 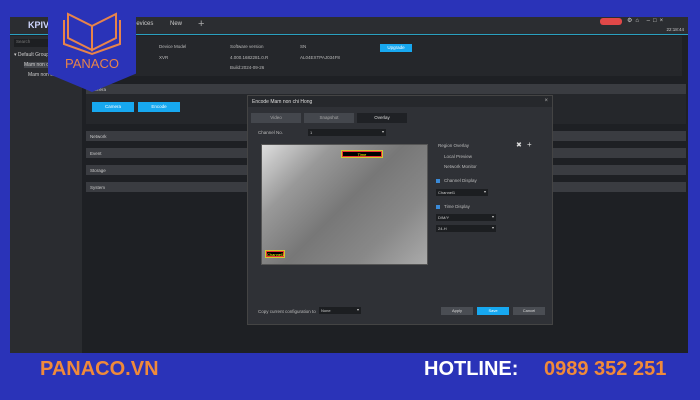 What do you see at coordinates (320, 57) in the screenshot?
I see `sn-value: AL04EXTPAJ034F8` at bounding box center [320, 57].